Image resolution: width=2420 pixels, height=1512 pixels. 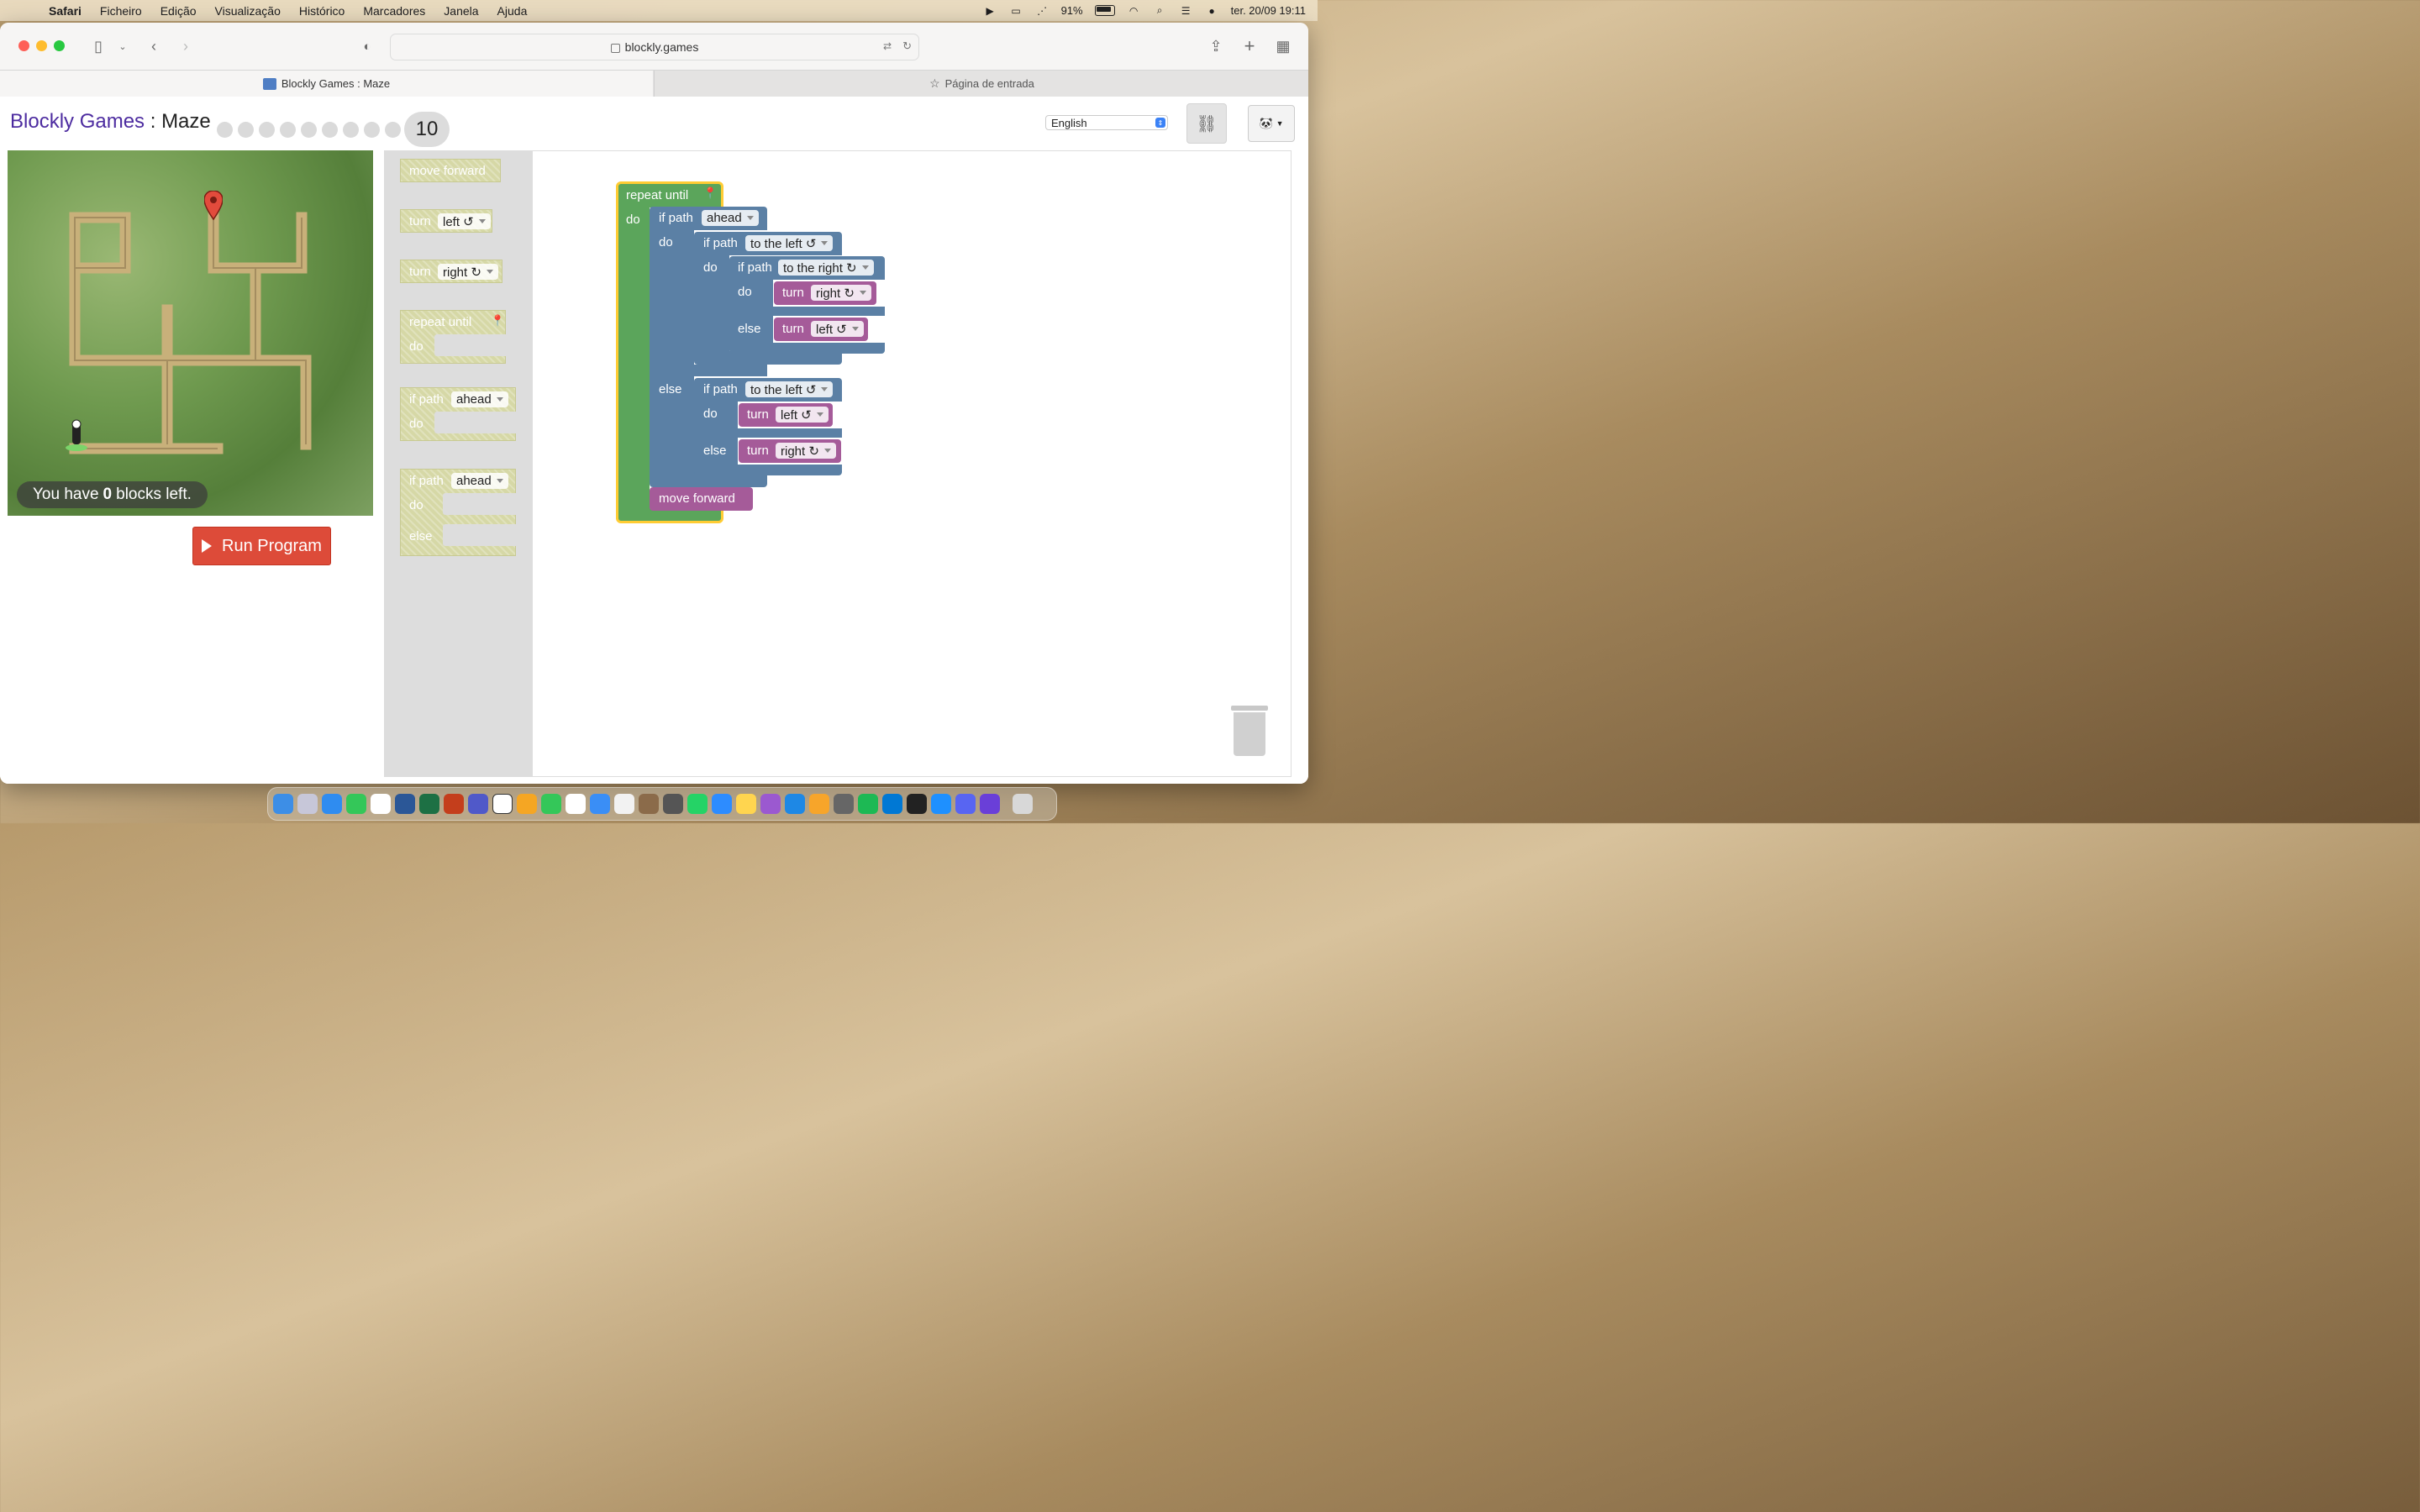 I want to click on current-level: 10, so click(x=427, y=129).